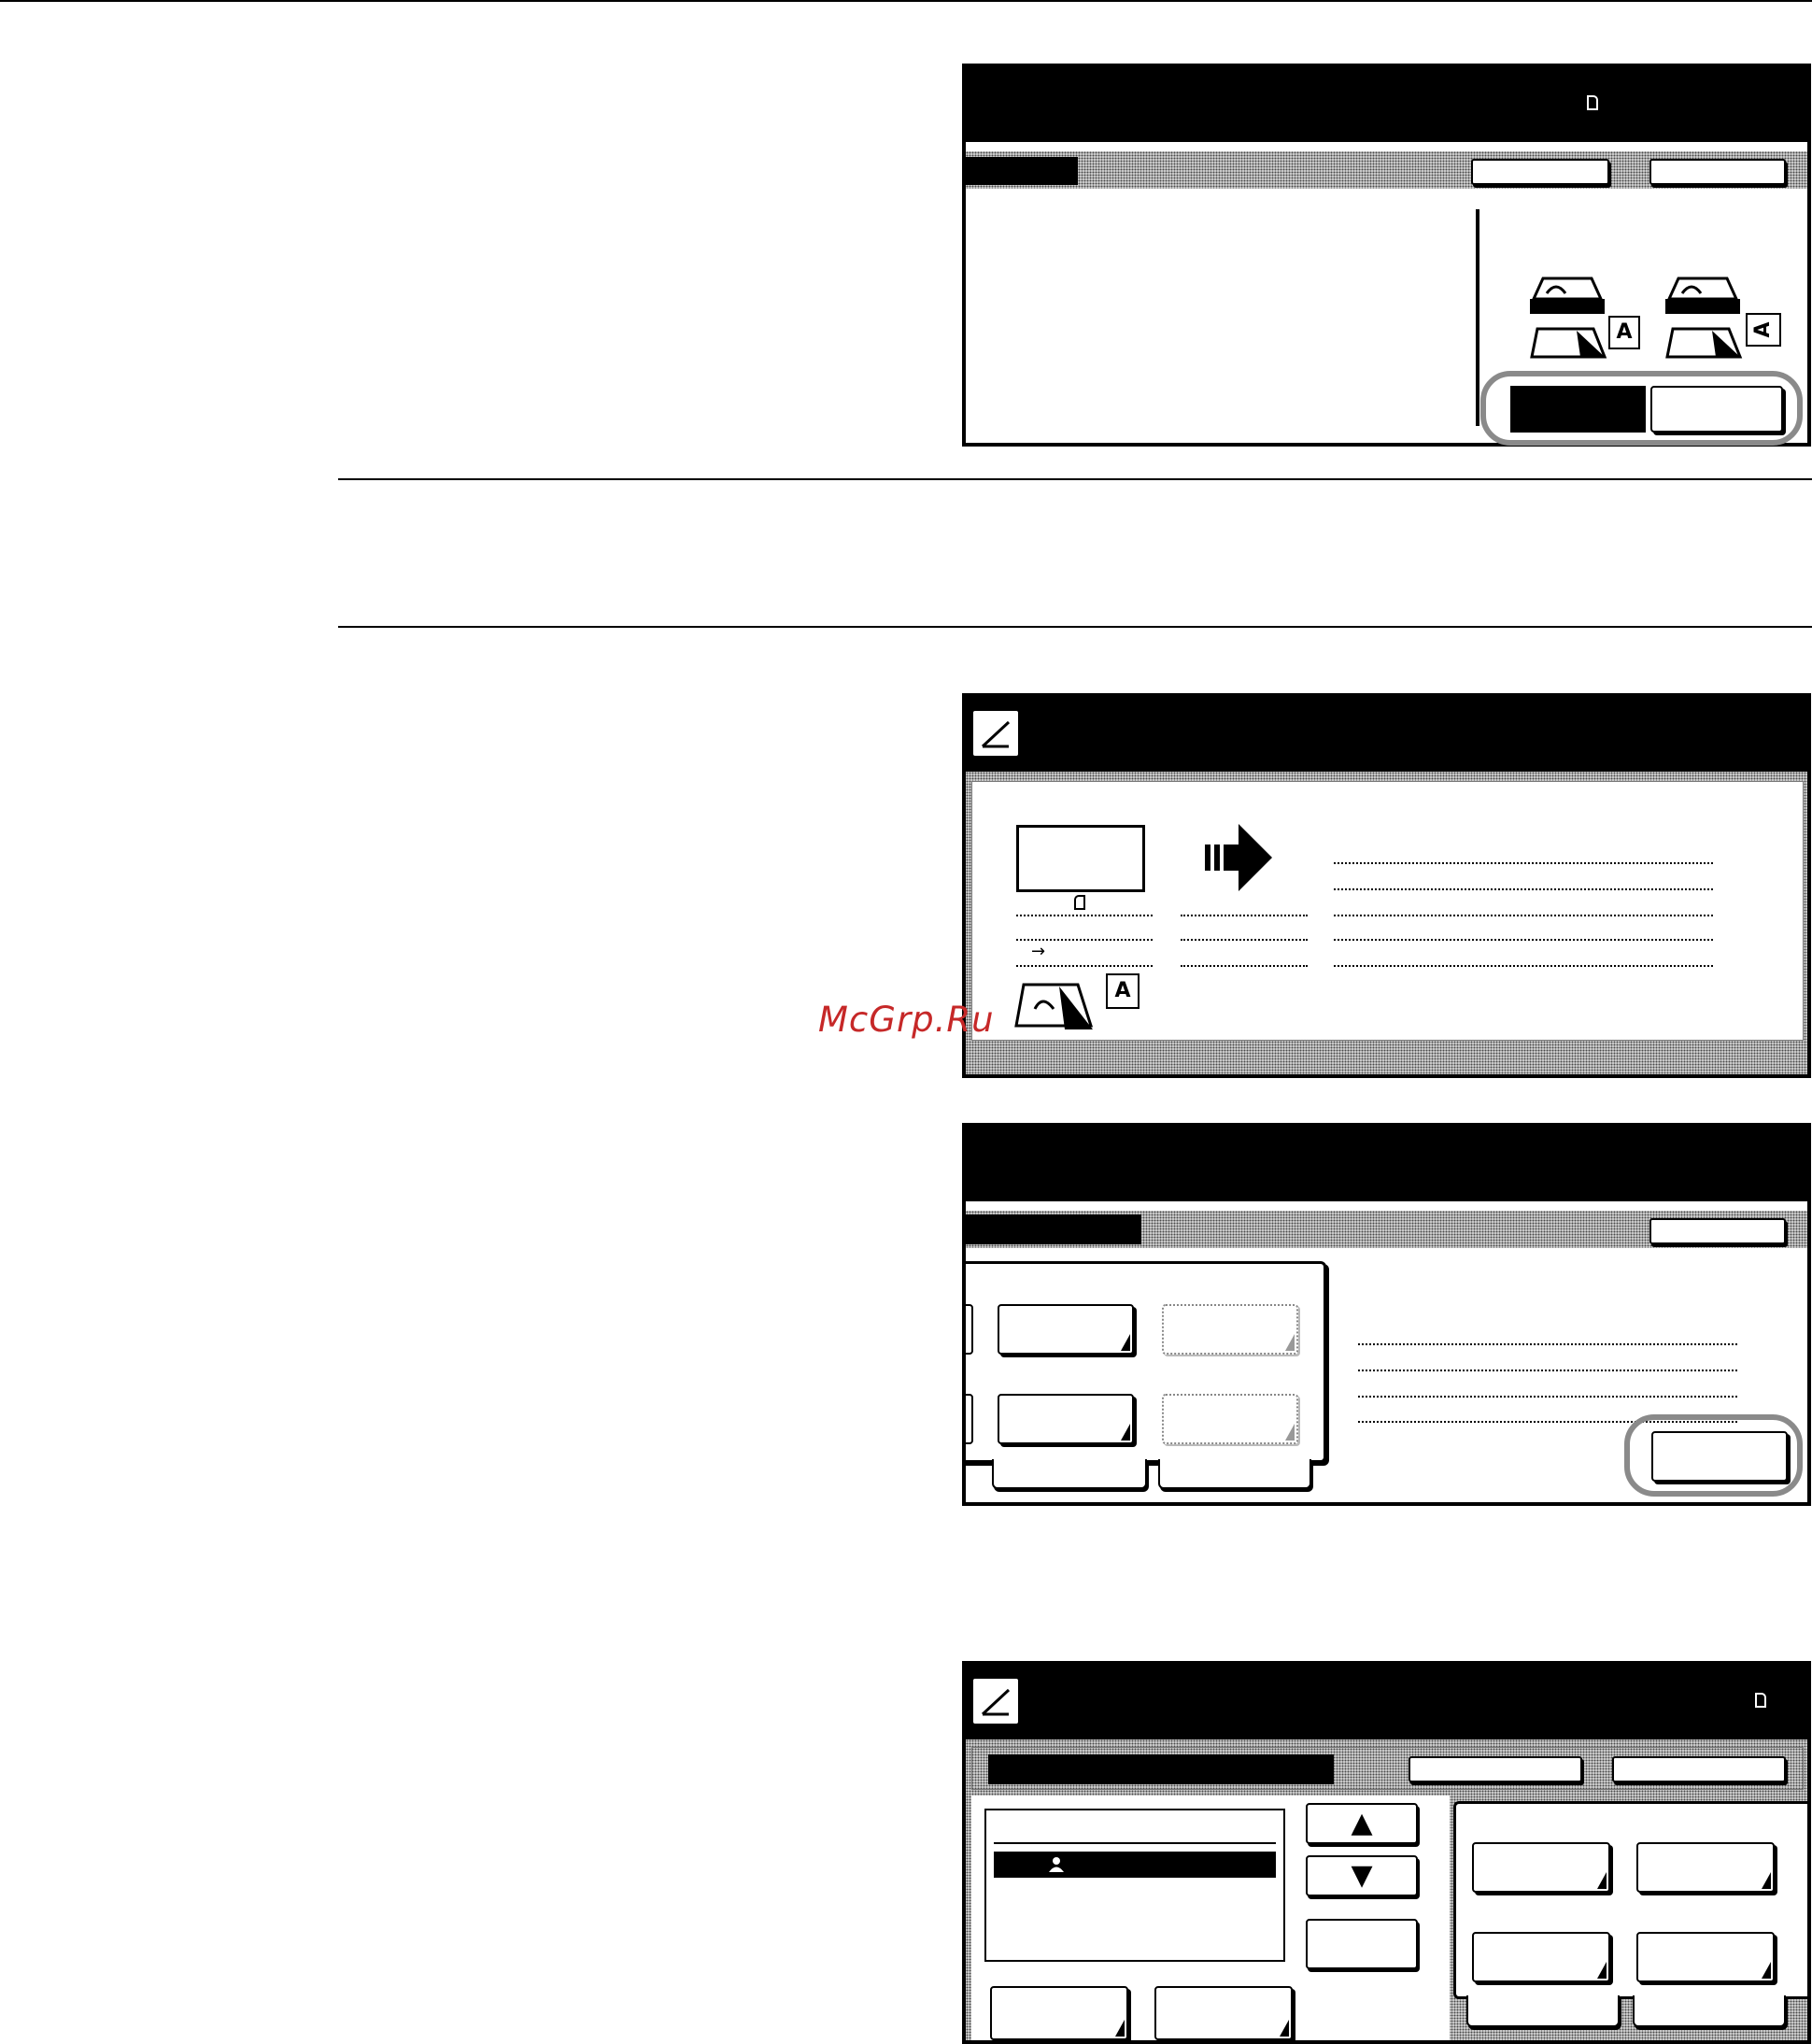 Image resolution: width=1812 pixels, height=2044 pixels. What do you see at coordinates (1477, 317) in the screenshot?
I see `panel-divider` at bounding box center [1477, 317].